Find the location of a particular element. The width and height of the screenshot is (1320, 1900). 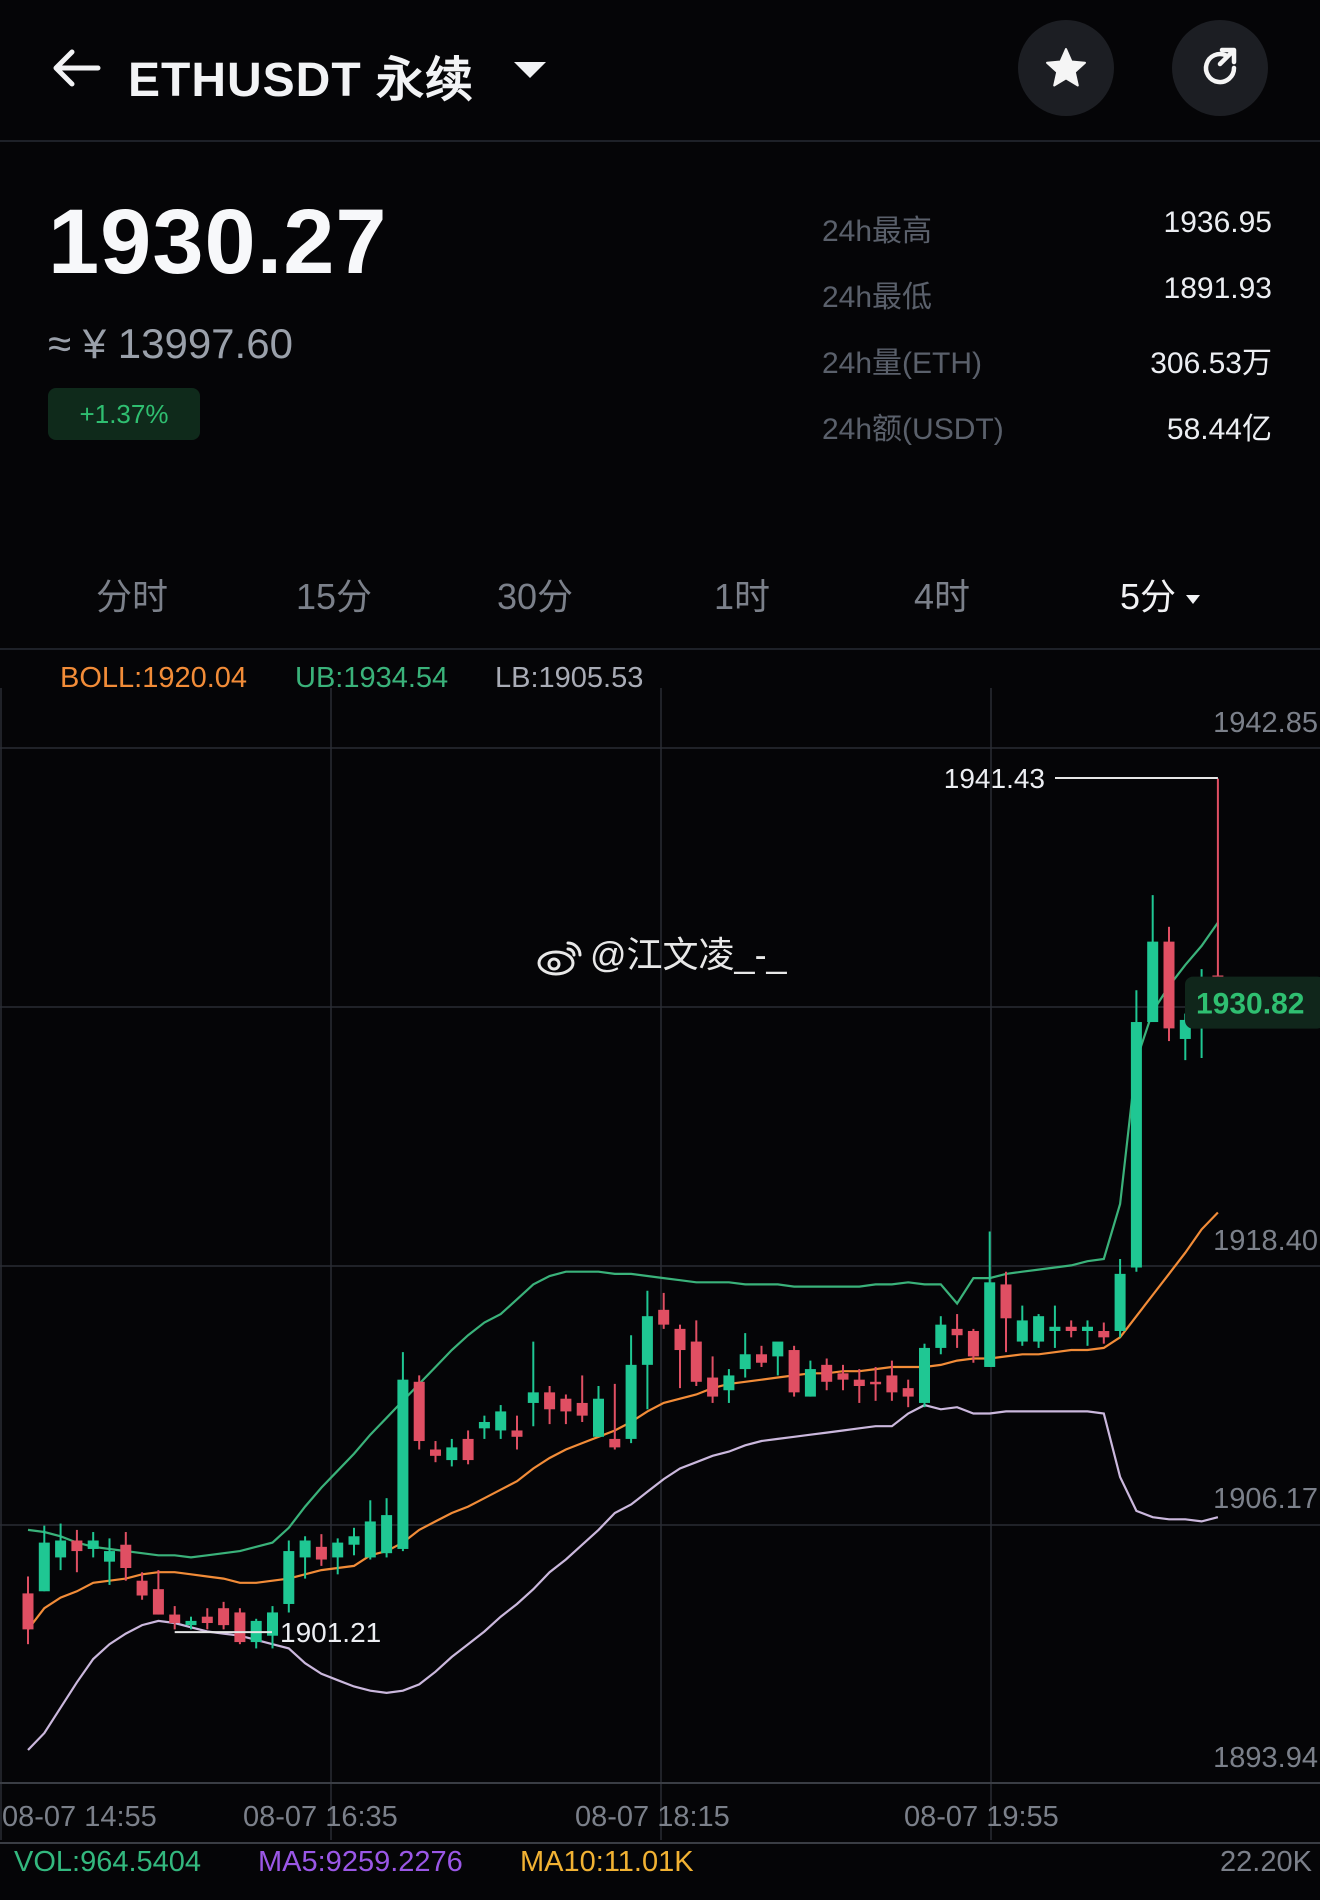

watermark-text: @江文凌_-_ is located at coordinates (688, 954).